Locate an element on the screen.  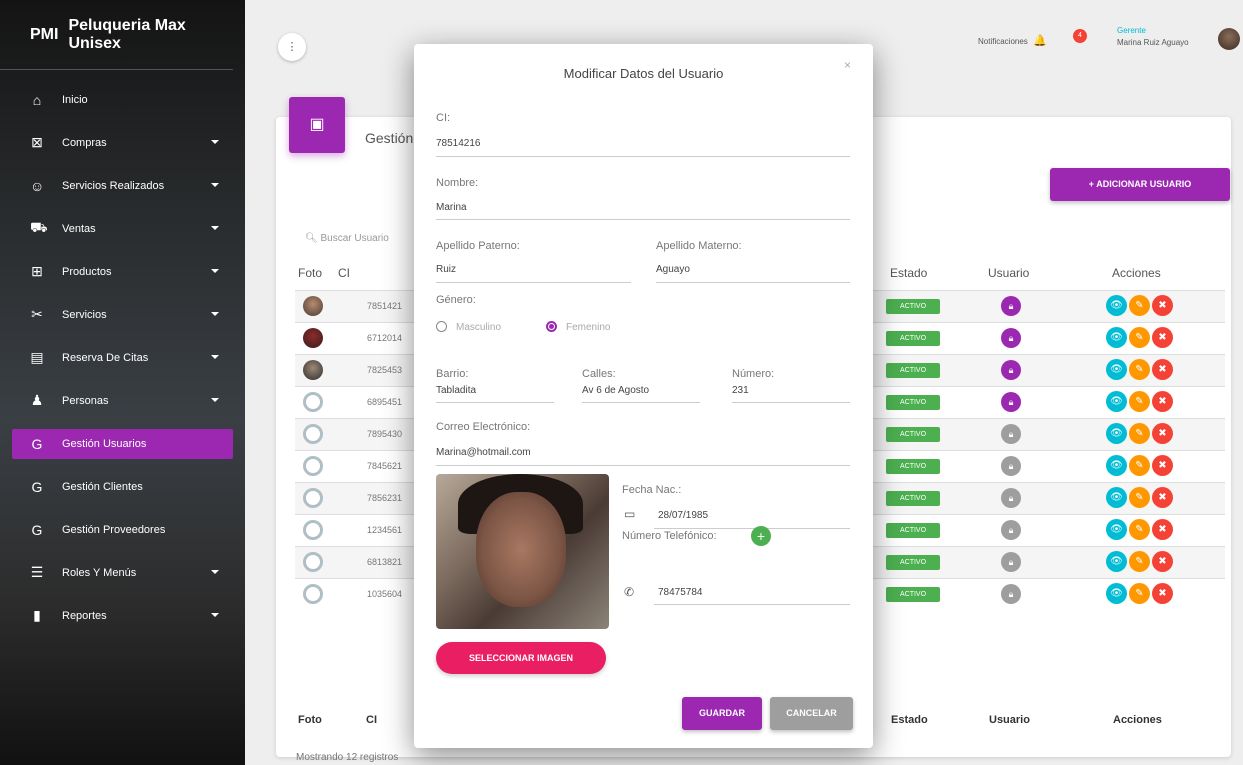
menu-dots-button: ⋮ is located at coordinates (292, 47).